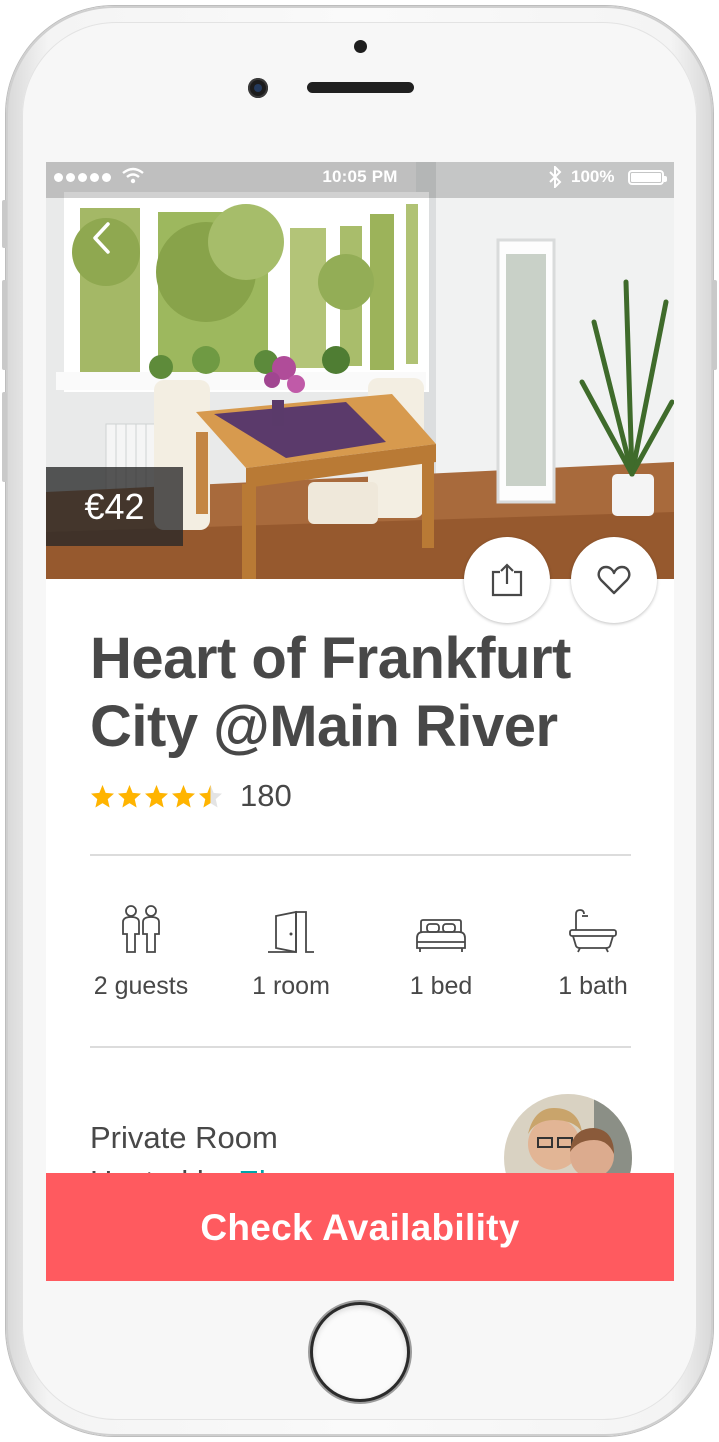  Describe the element at coordinates (4, 437) in the screenshot. I see `volume-down-button` at that location.